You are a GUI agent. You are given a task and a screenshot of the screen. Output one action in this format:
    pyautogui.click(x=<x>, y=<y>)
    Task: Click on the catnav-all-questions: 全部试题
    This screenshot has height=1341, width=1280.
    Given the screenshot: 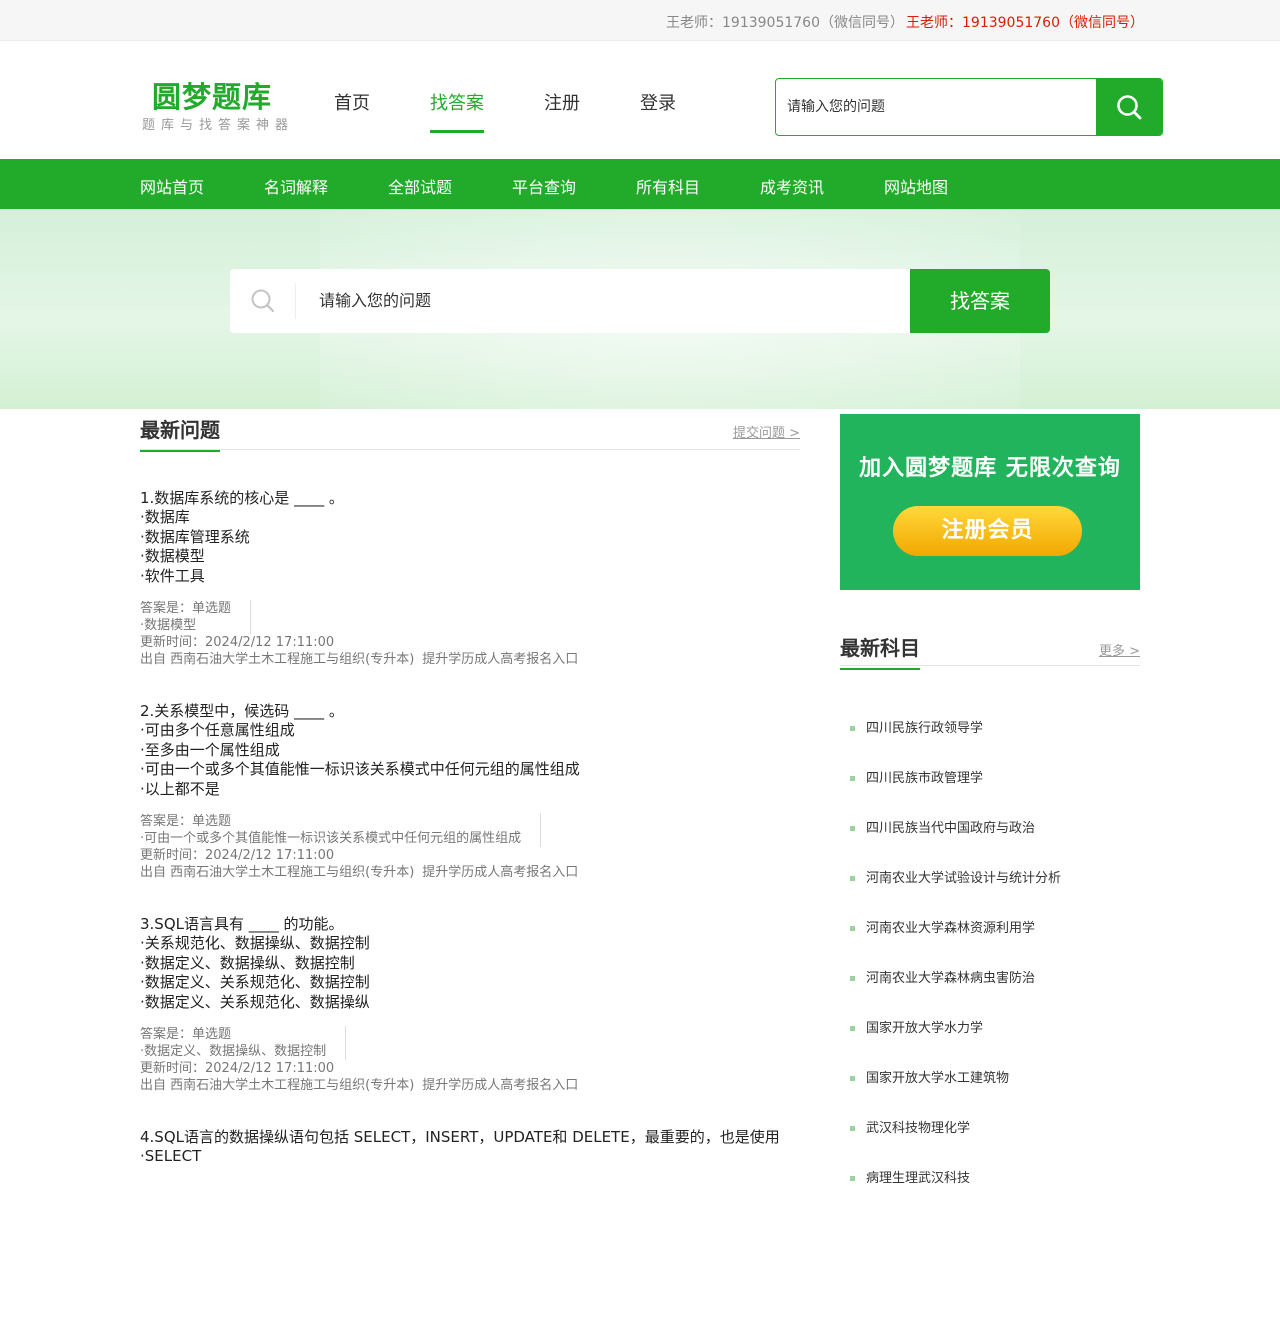 What is the action you would take?
    pyautogui.click(x=420, y=186)
    